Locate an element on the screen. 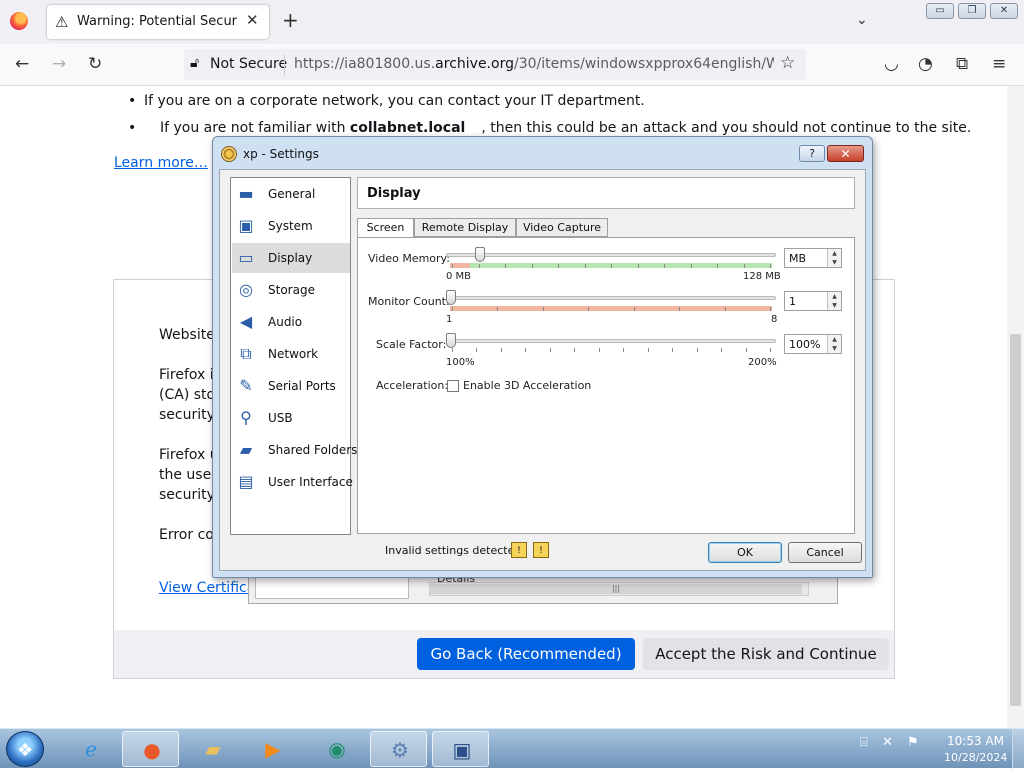 This screenshot has height=769, width=1024. nav-item-label: System is located at coordinates (290, 226).